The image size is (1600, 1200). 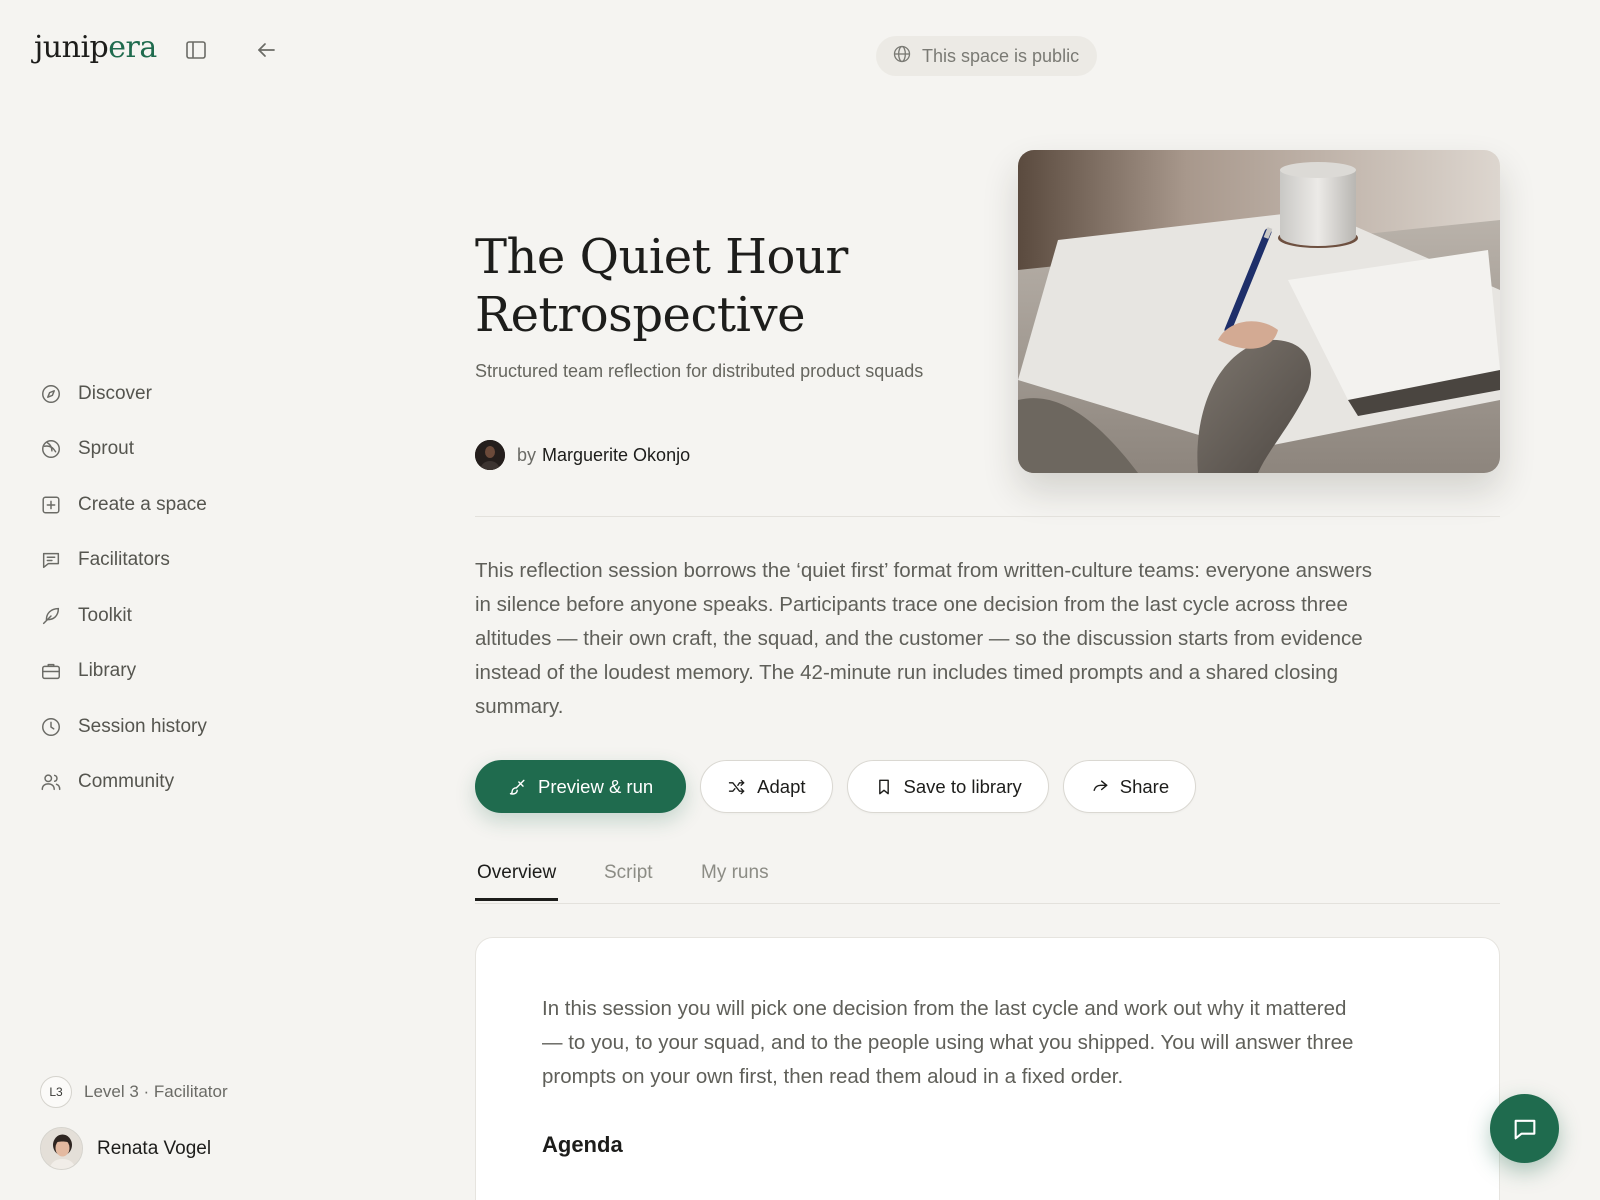 What do you see at coordinates (107, 671) in the screenshot?
I see `sidebar-item-label: Library` at bounding box center [107, 671].